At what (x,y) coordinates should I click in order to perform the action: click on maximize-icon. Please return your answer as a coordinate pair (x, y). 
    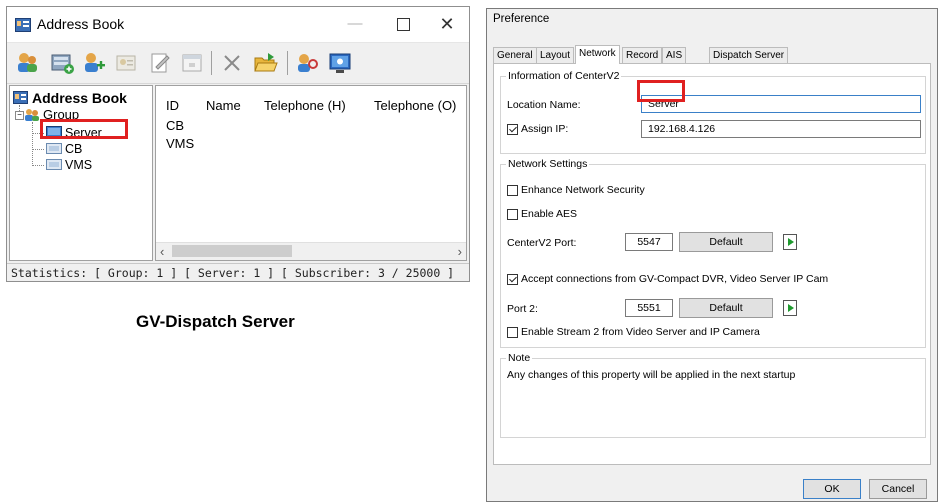
    Looking at the image, I should click on (403, 24).